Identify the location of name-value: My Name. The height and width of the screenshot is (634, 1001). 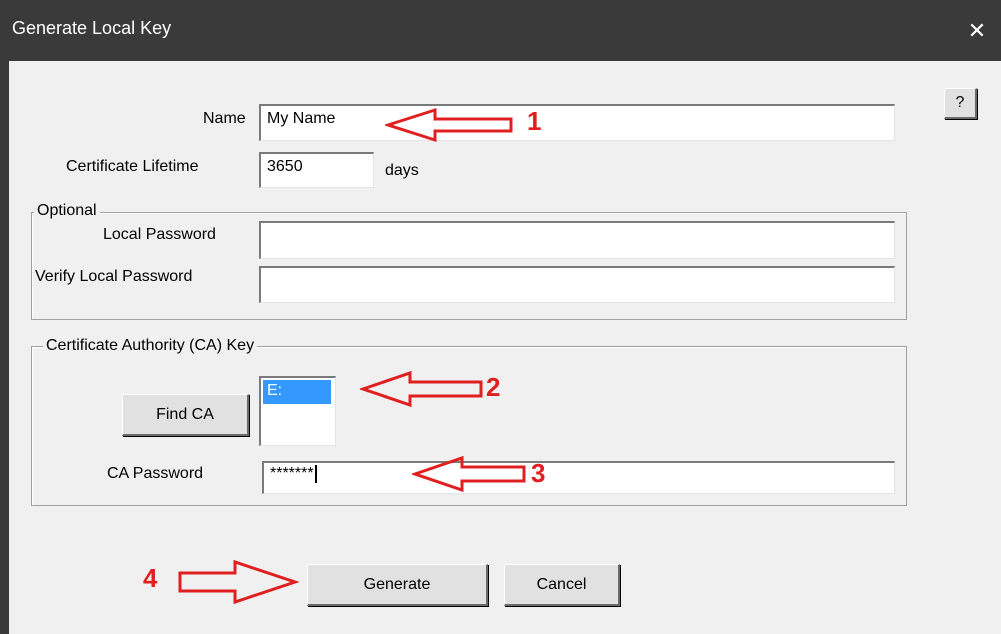
(301, 118).